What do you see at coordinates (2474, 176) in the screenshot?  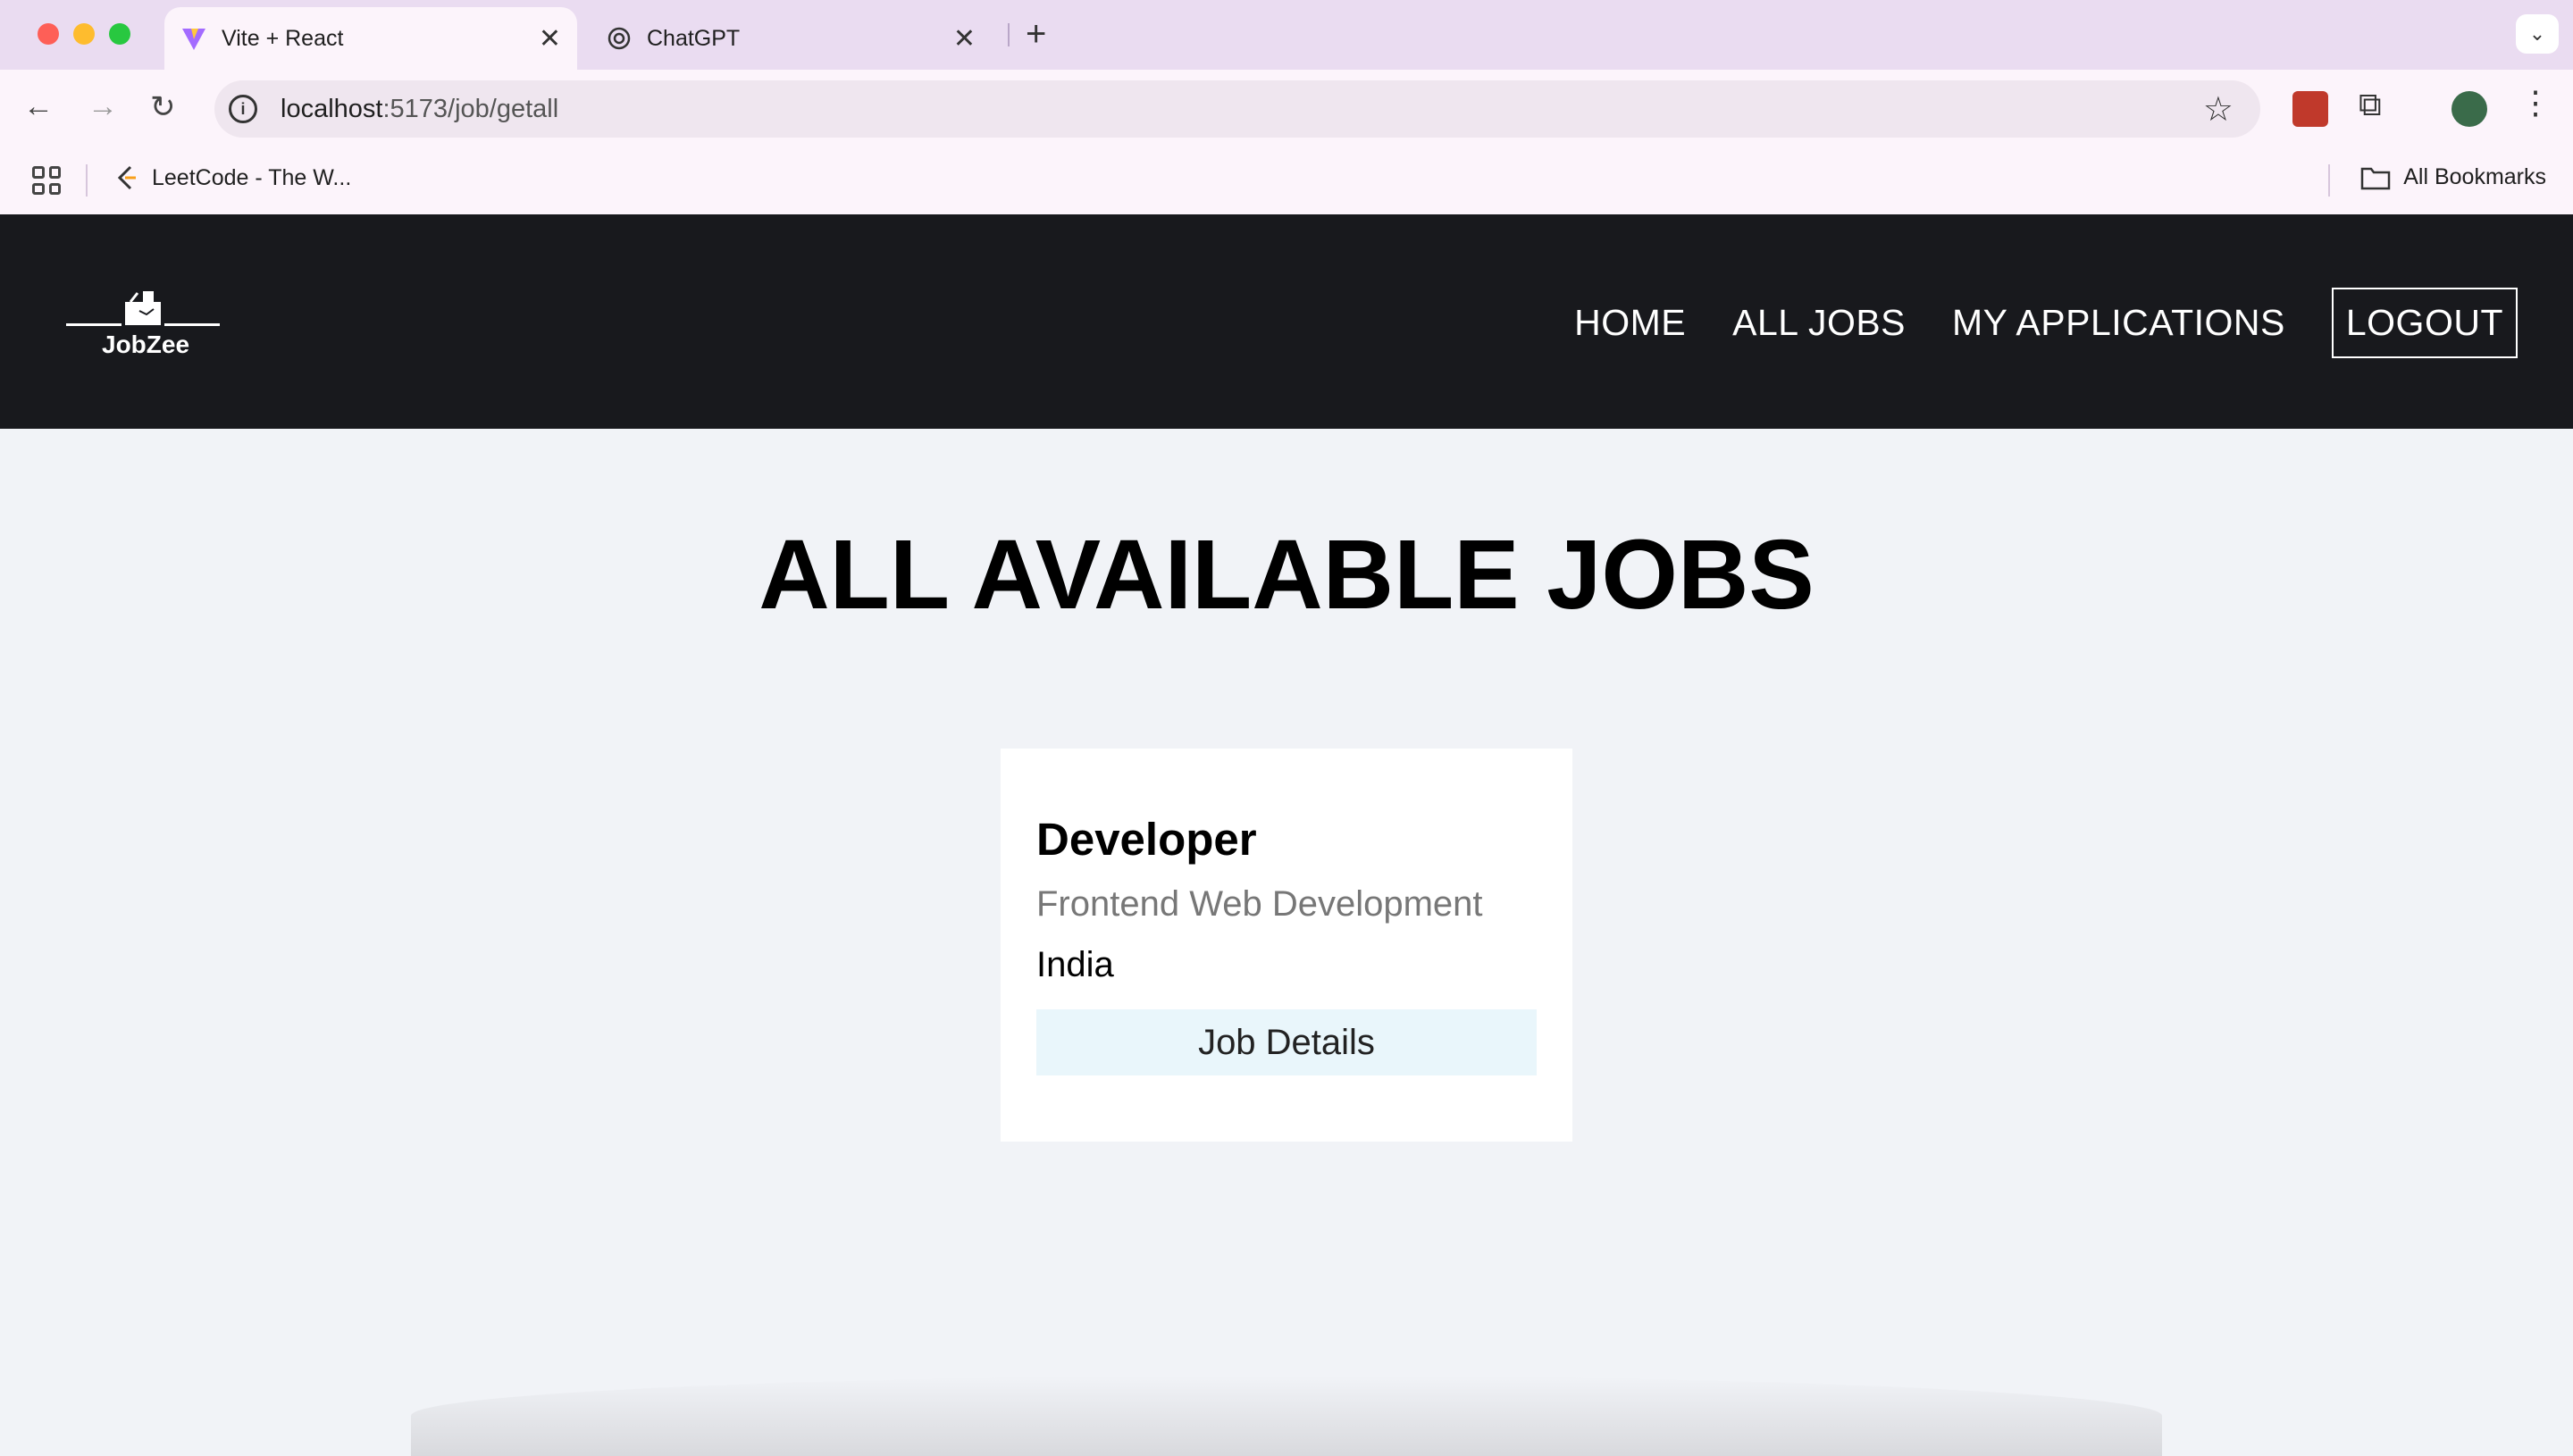 I see `all-bookmarks-label: All Bookmarks` at bounding box center [2474, 176].